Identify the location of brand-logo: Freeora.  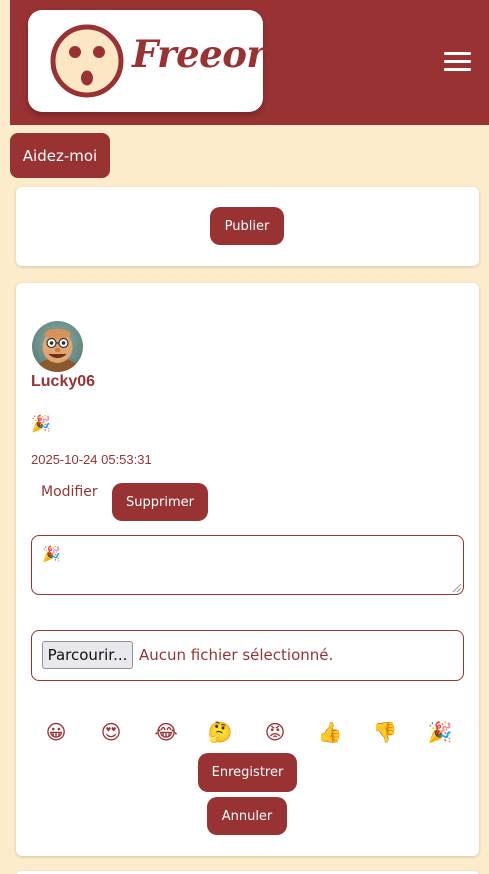
(158, 61).